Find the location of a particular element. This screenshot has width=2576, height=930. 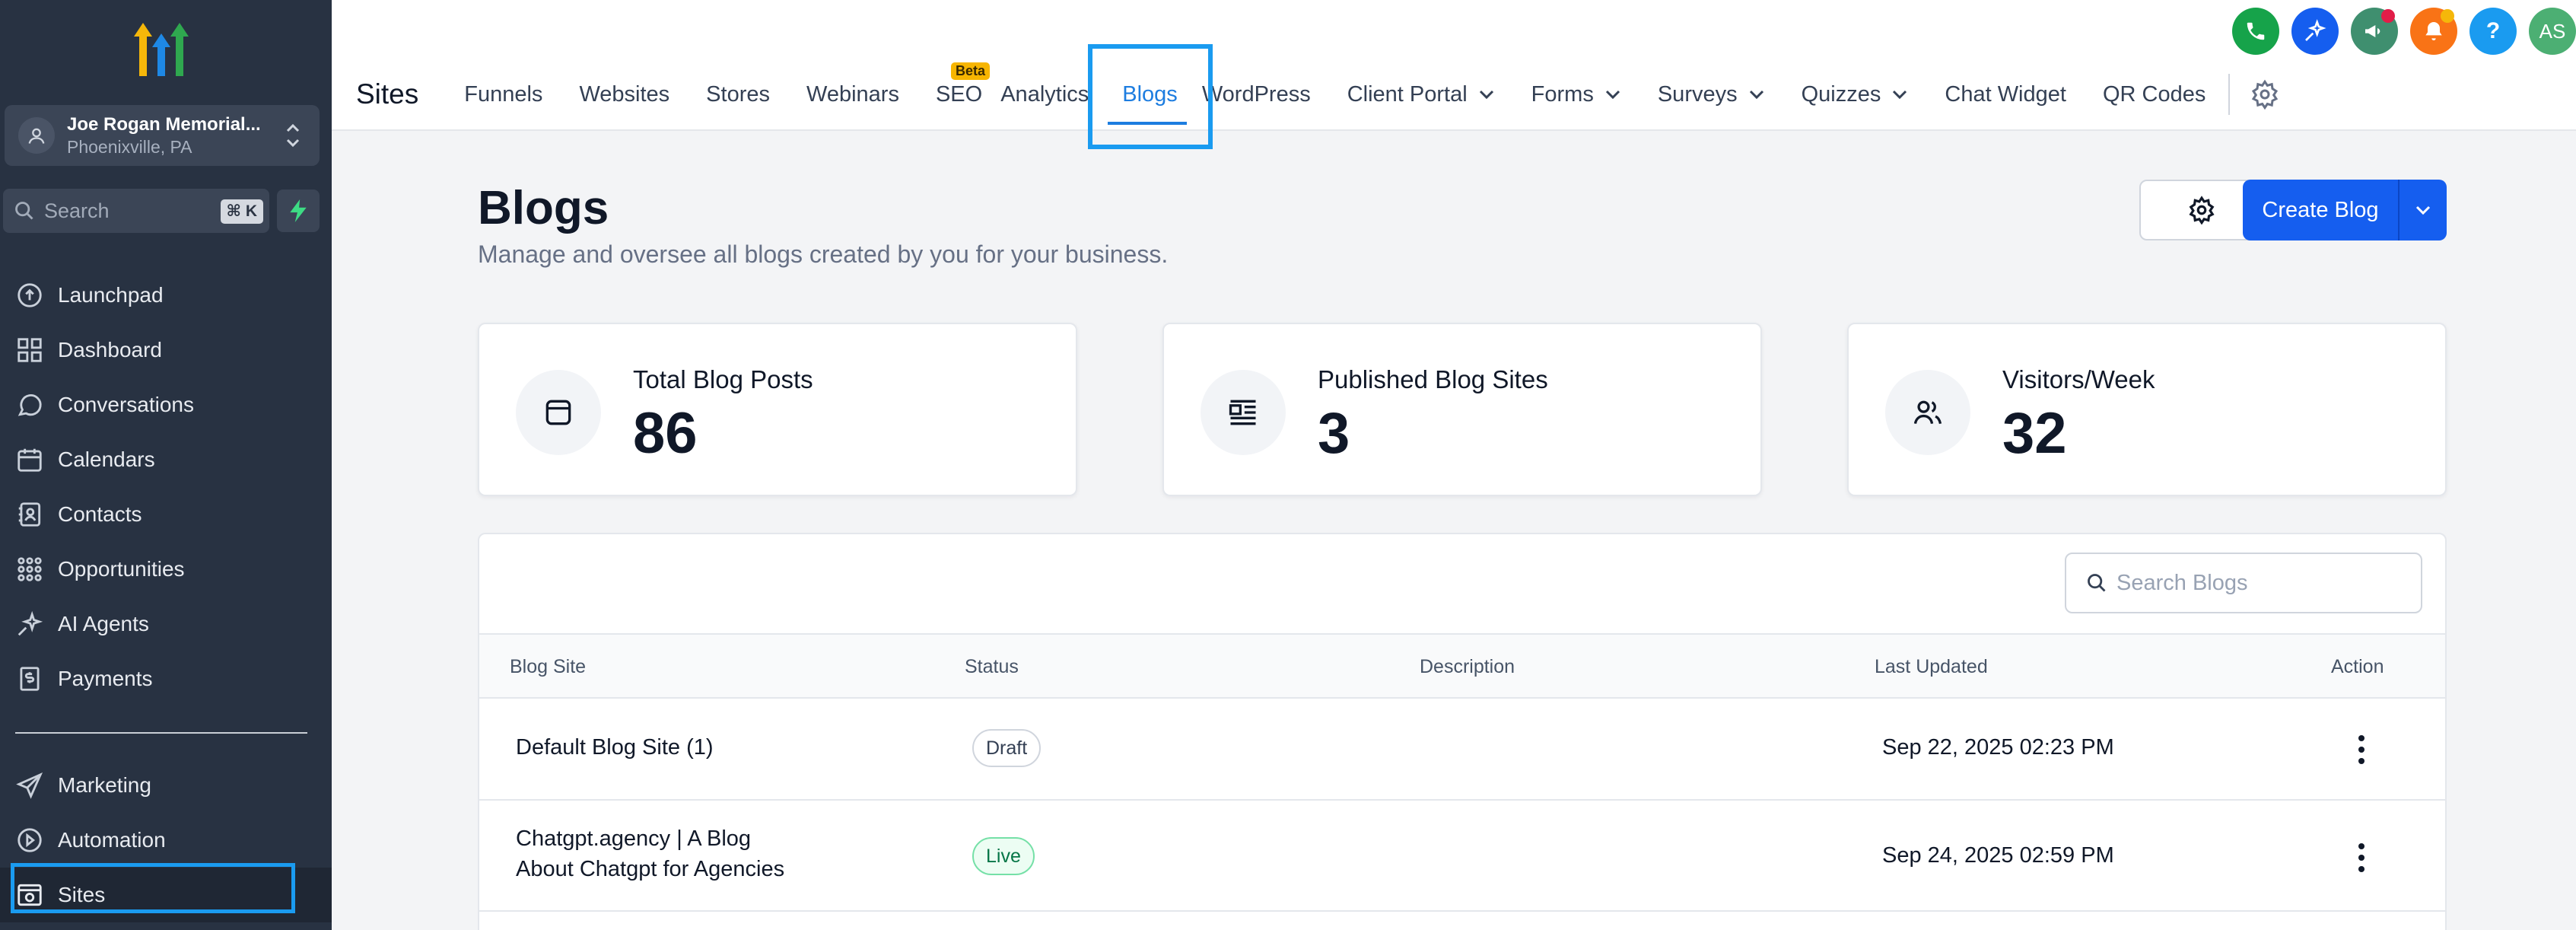

tab-qr-codes: QR Codes is located at coordinates (2154, 94).